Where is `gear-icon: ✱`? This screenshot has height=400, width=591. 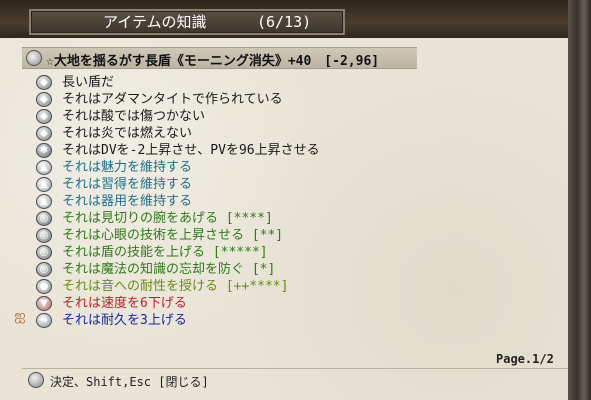 gear-icon: ✱ is located at coordinates (44, 150).